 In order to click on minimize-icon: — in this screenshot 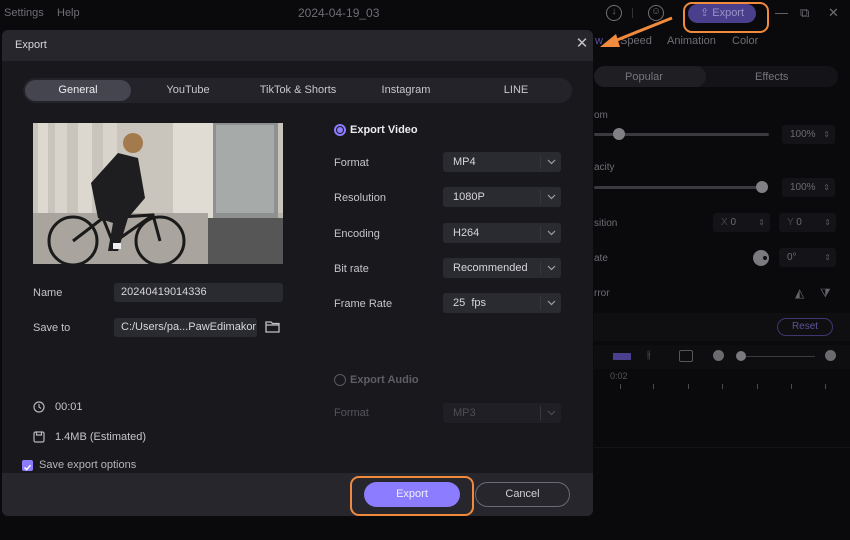, I will do `click(781, 12)`.